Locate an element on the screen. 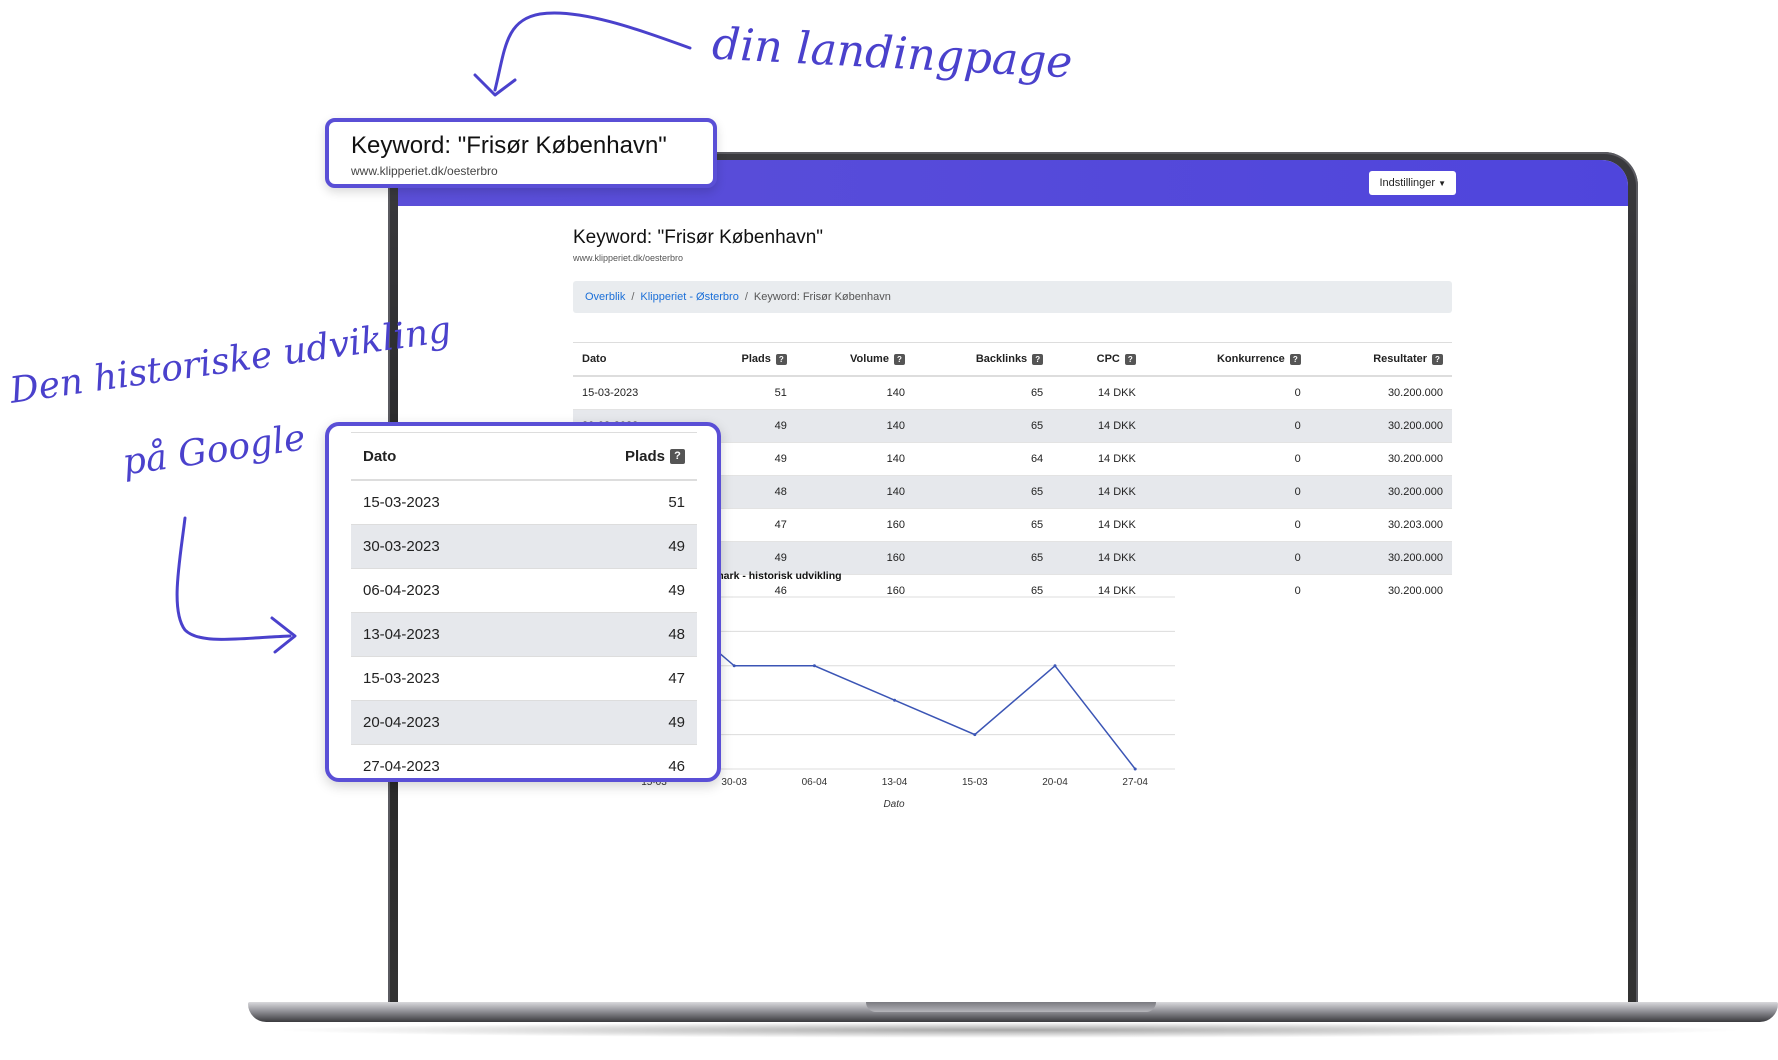 The height and width of the screenshot is (1060, 1778). annotation-landing-page: din landingpage is located at coordinates (892, 53).